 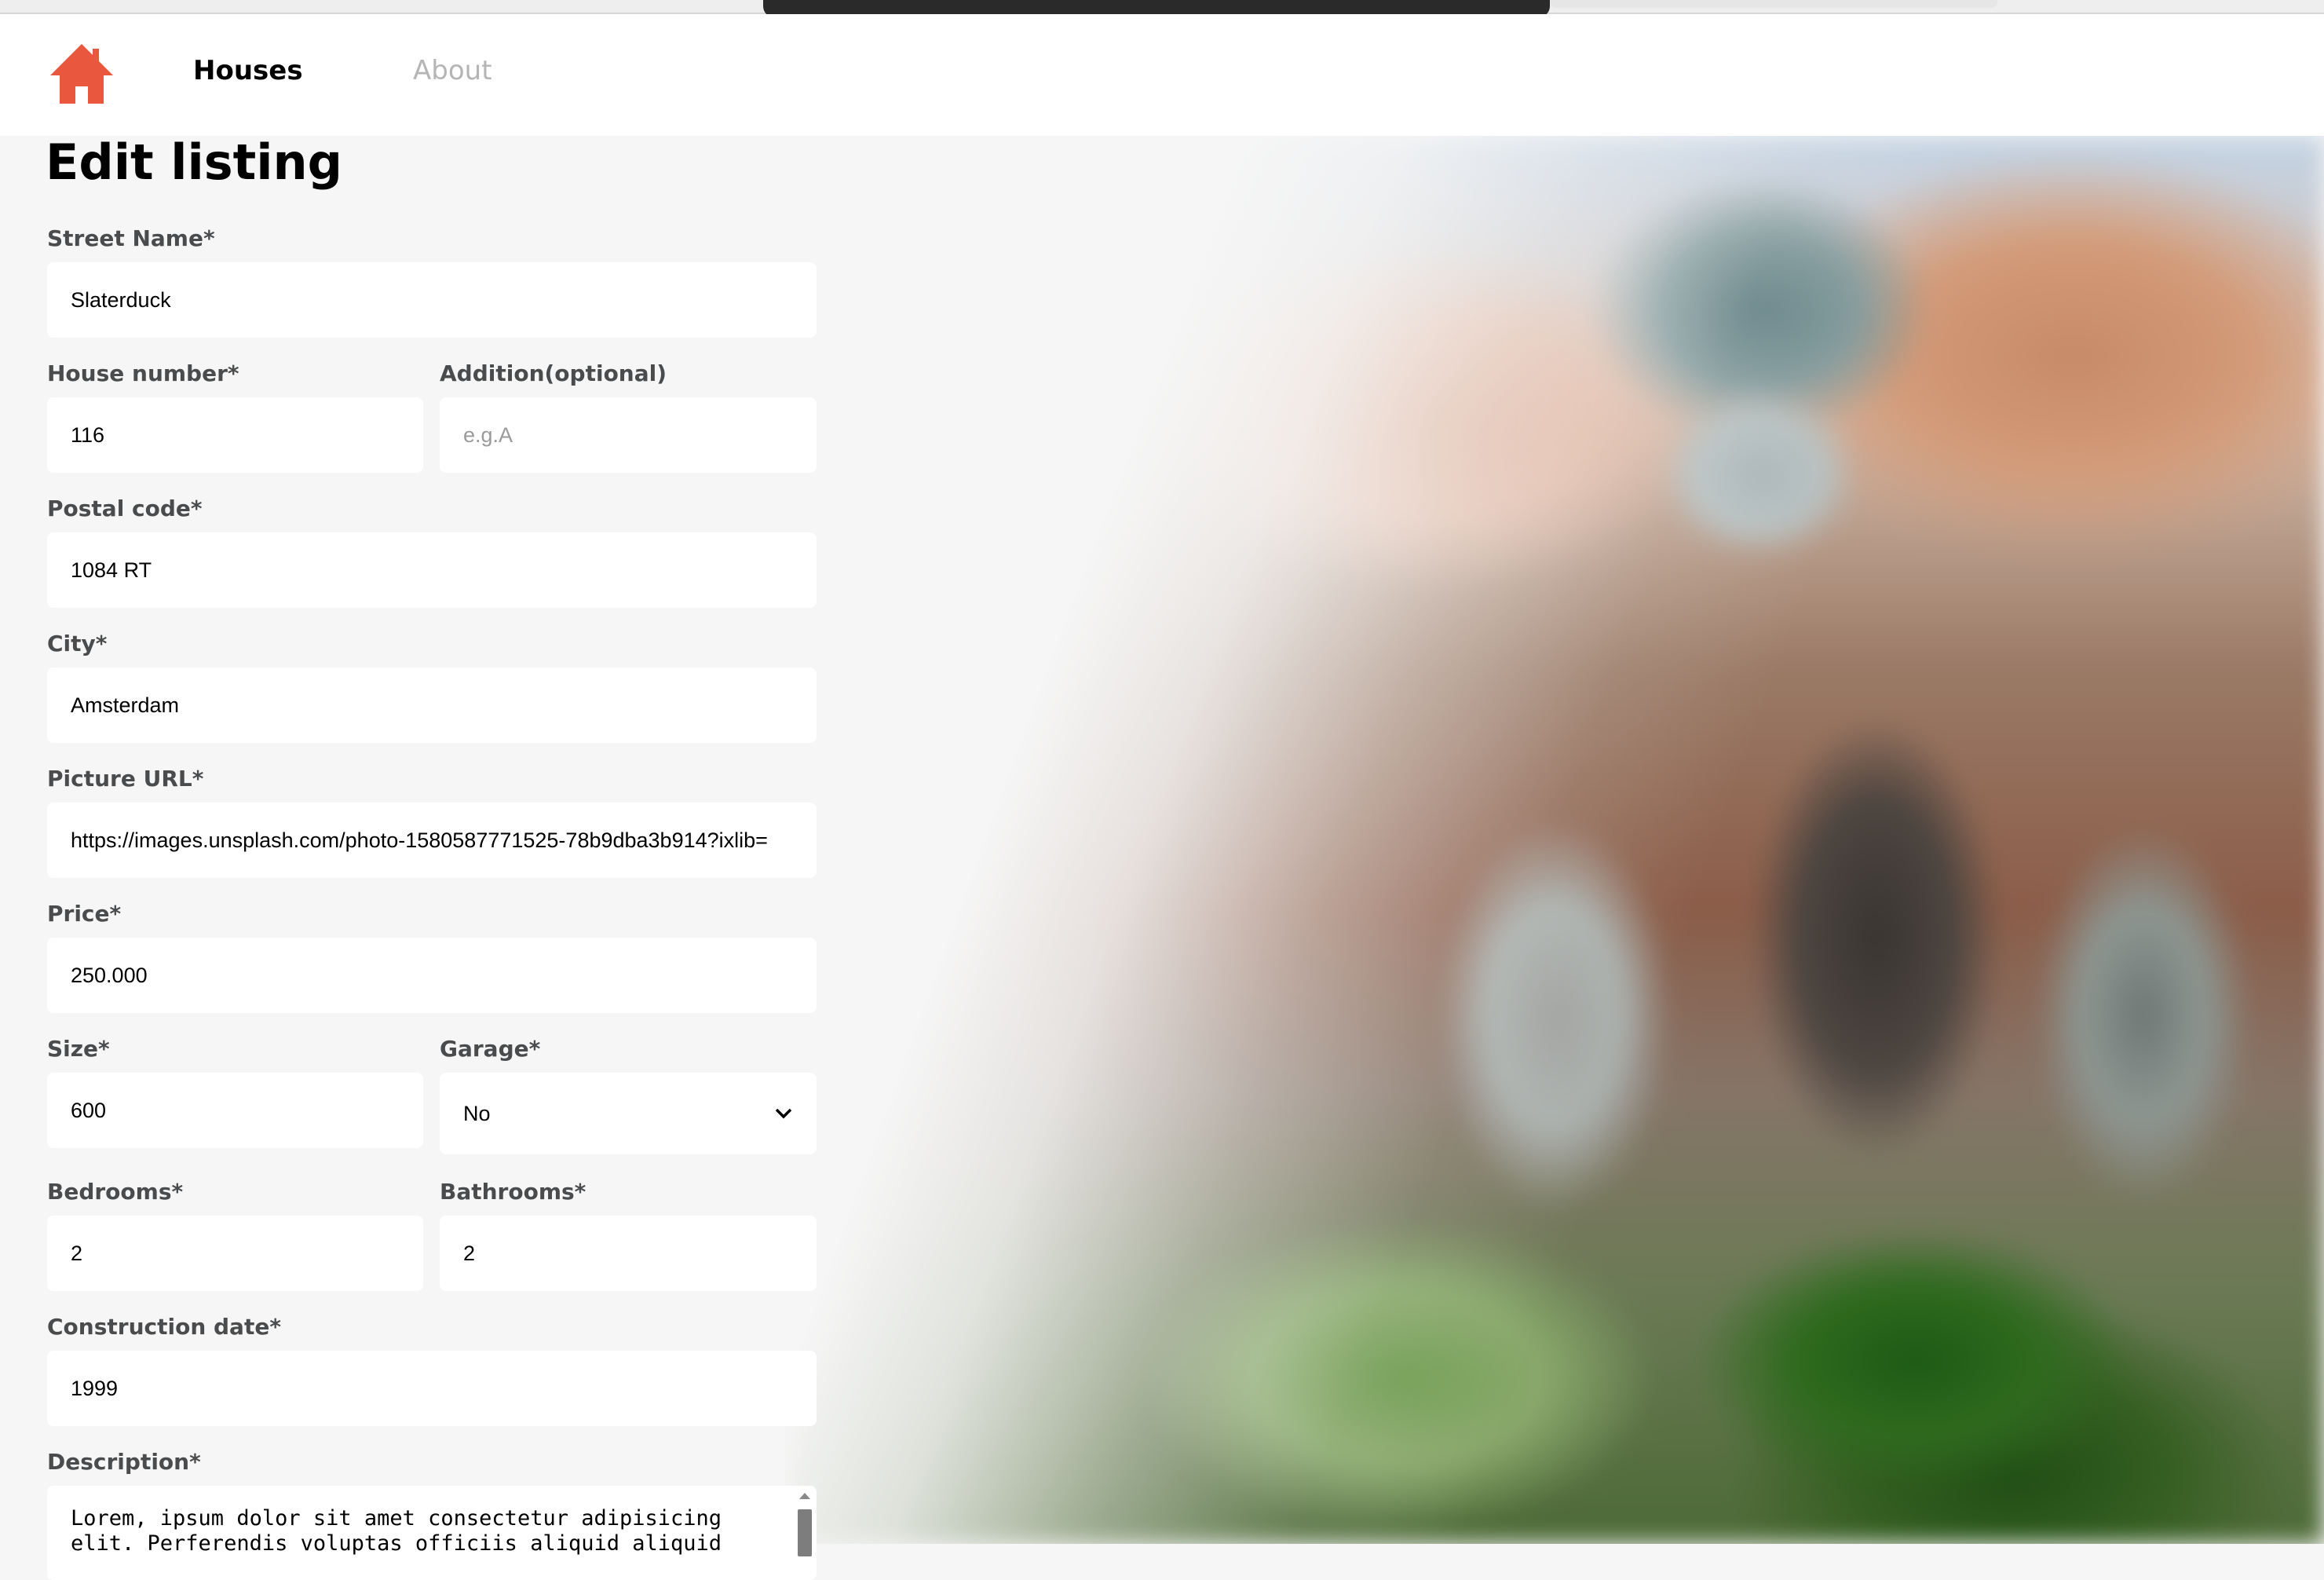 What do you see at coordinates (628, 1253) in the screenshot?
I see `bathrooms-input` at bounding box center [628, 1253].